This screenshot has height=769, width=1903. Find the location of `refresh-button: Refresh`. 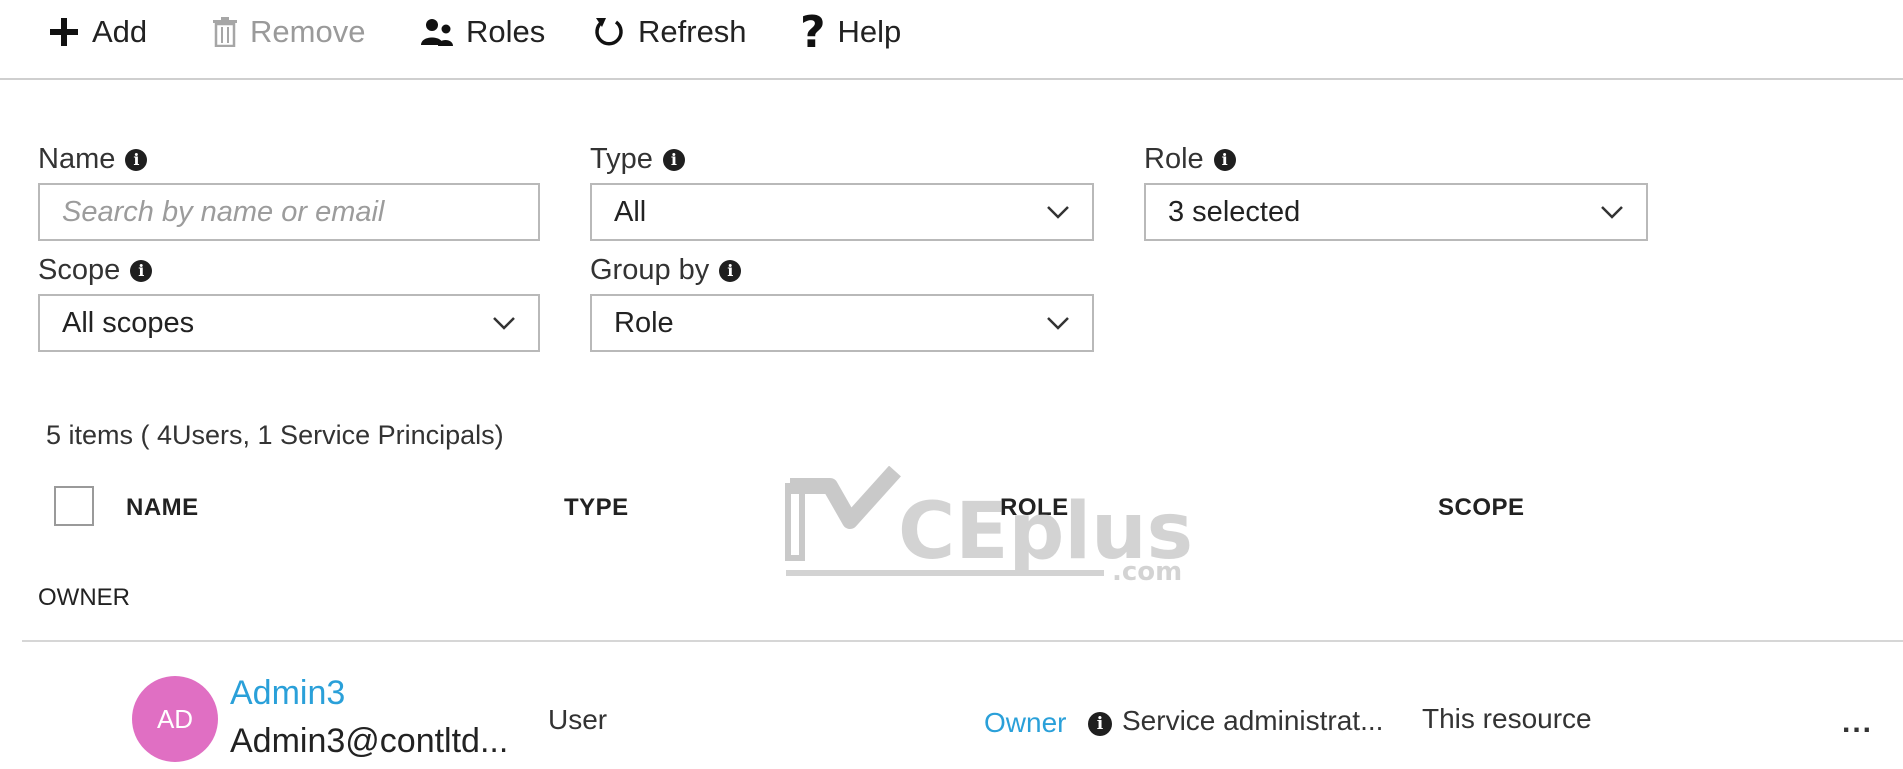

refresh-button: Refresh is located at coordinates (669, 32).